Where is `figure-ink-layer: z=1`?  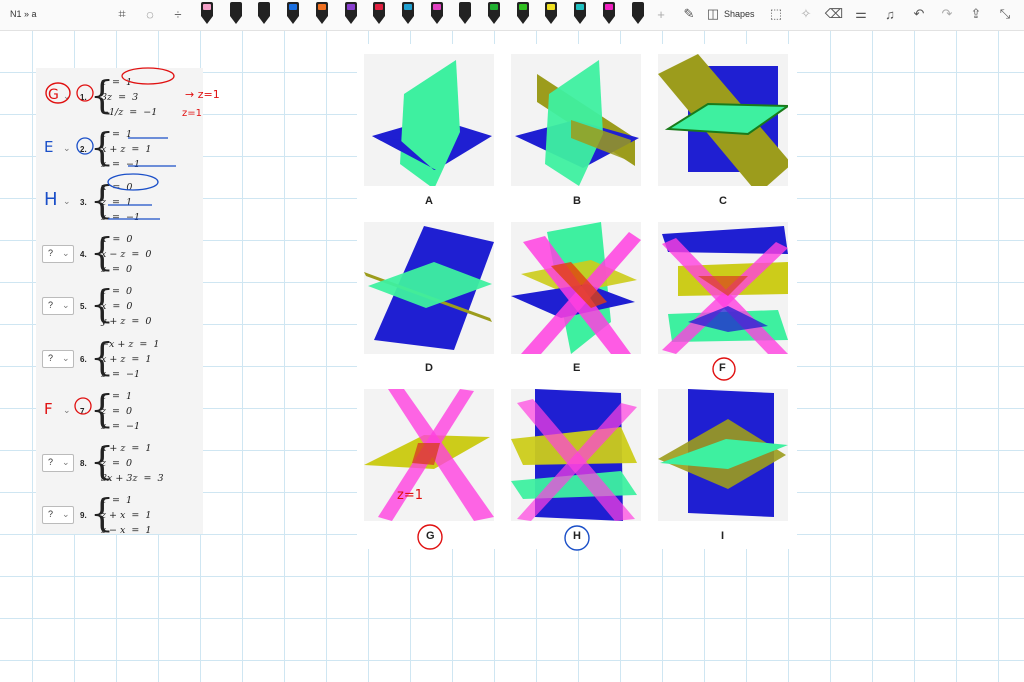 figure-ink-layer: z=1 is located at coordinates (566, 454).